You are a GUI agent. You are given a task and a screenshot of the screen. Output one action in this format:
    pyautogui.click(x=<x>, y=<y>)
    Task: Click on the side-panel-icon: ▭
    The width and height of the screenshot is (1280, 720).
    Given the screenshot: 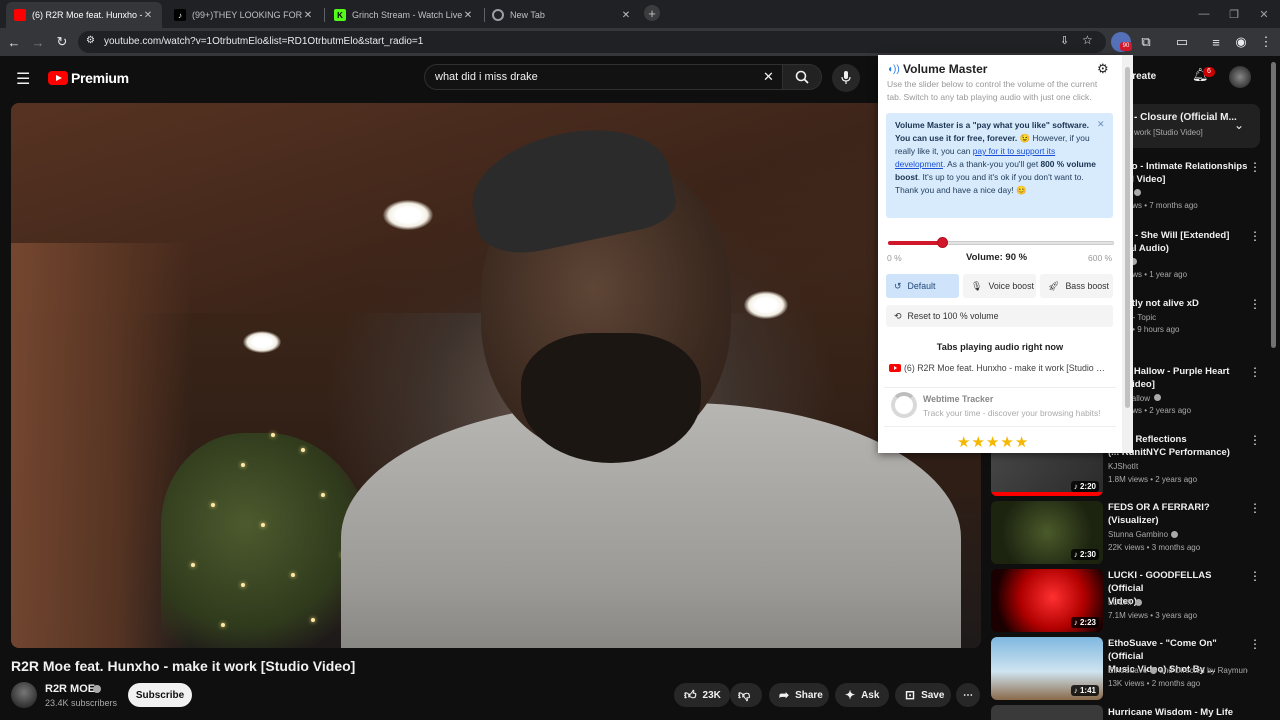 What is the action you would take?
    pyautogui.click(x=1182, y=42)
    